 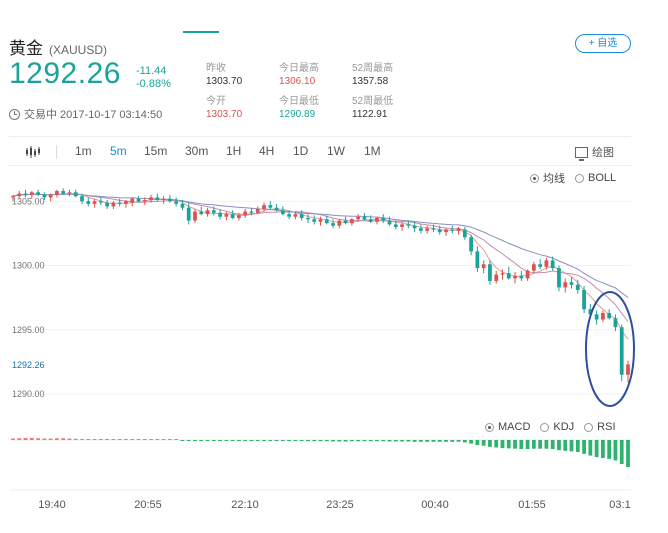 I want to click on y-tick-label: 1300.00, so click(x=28, y=266).